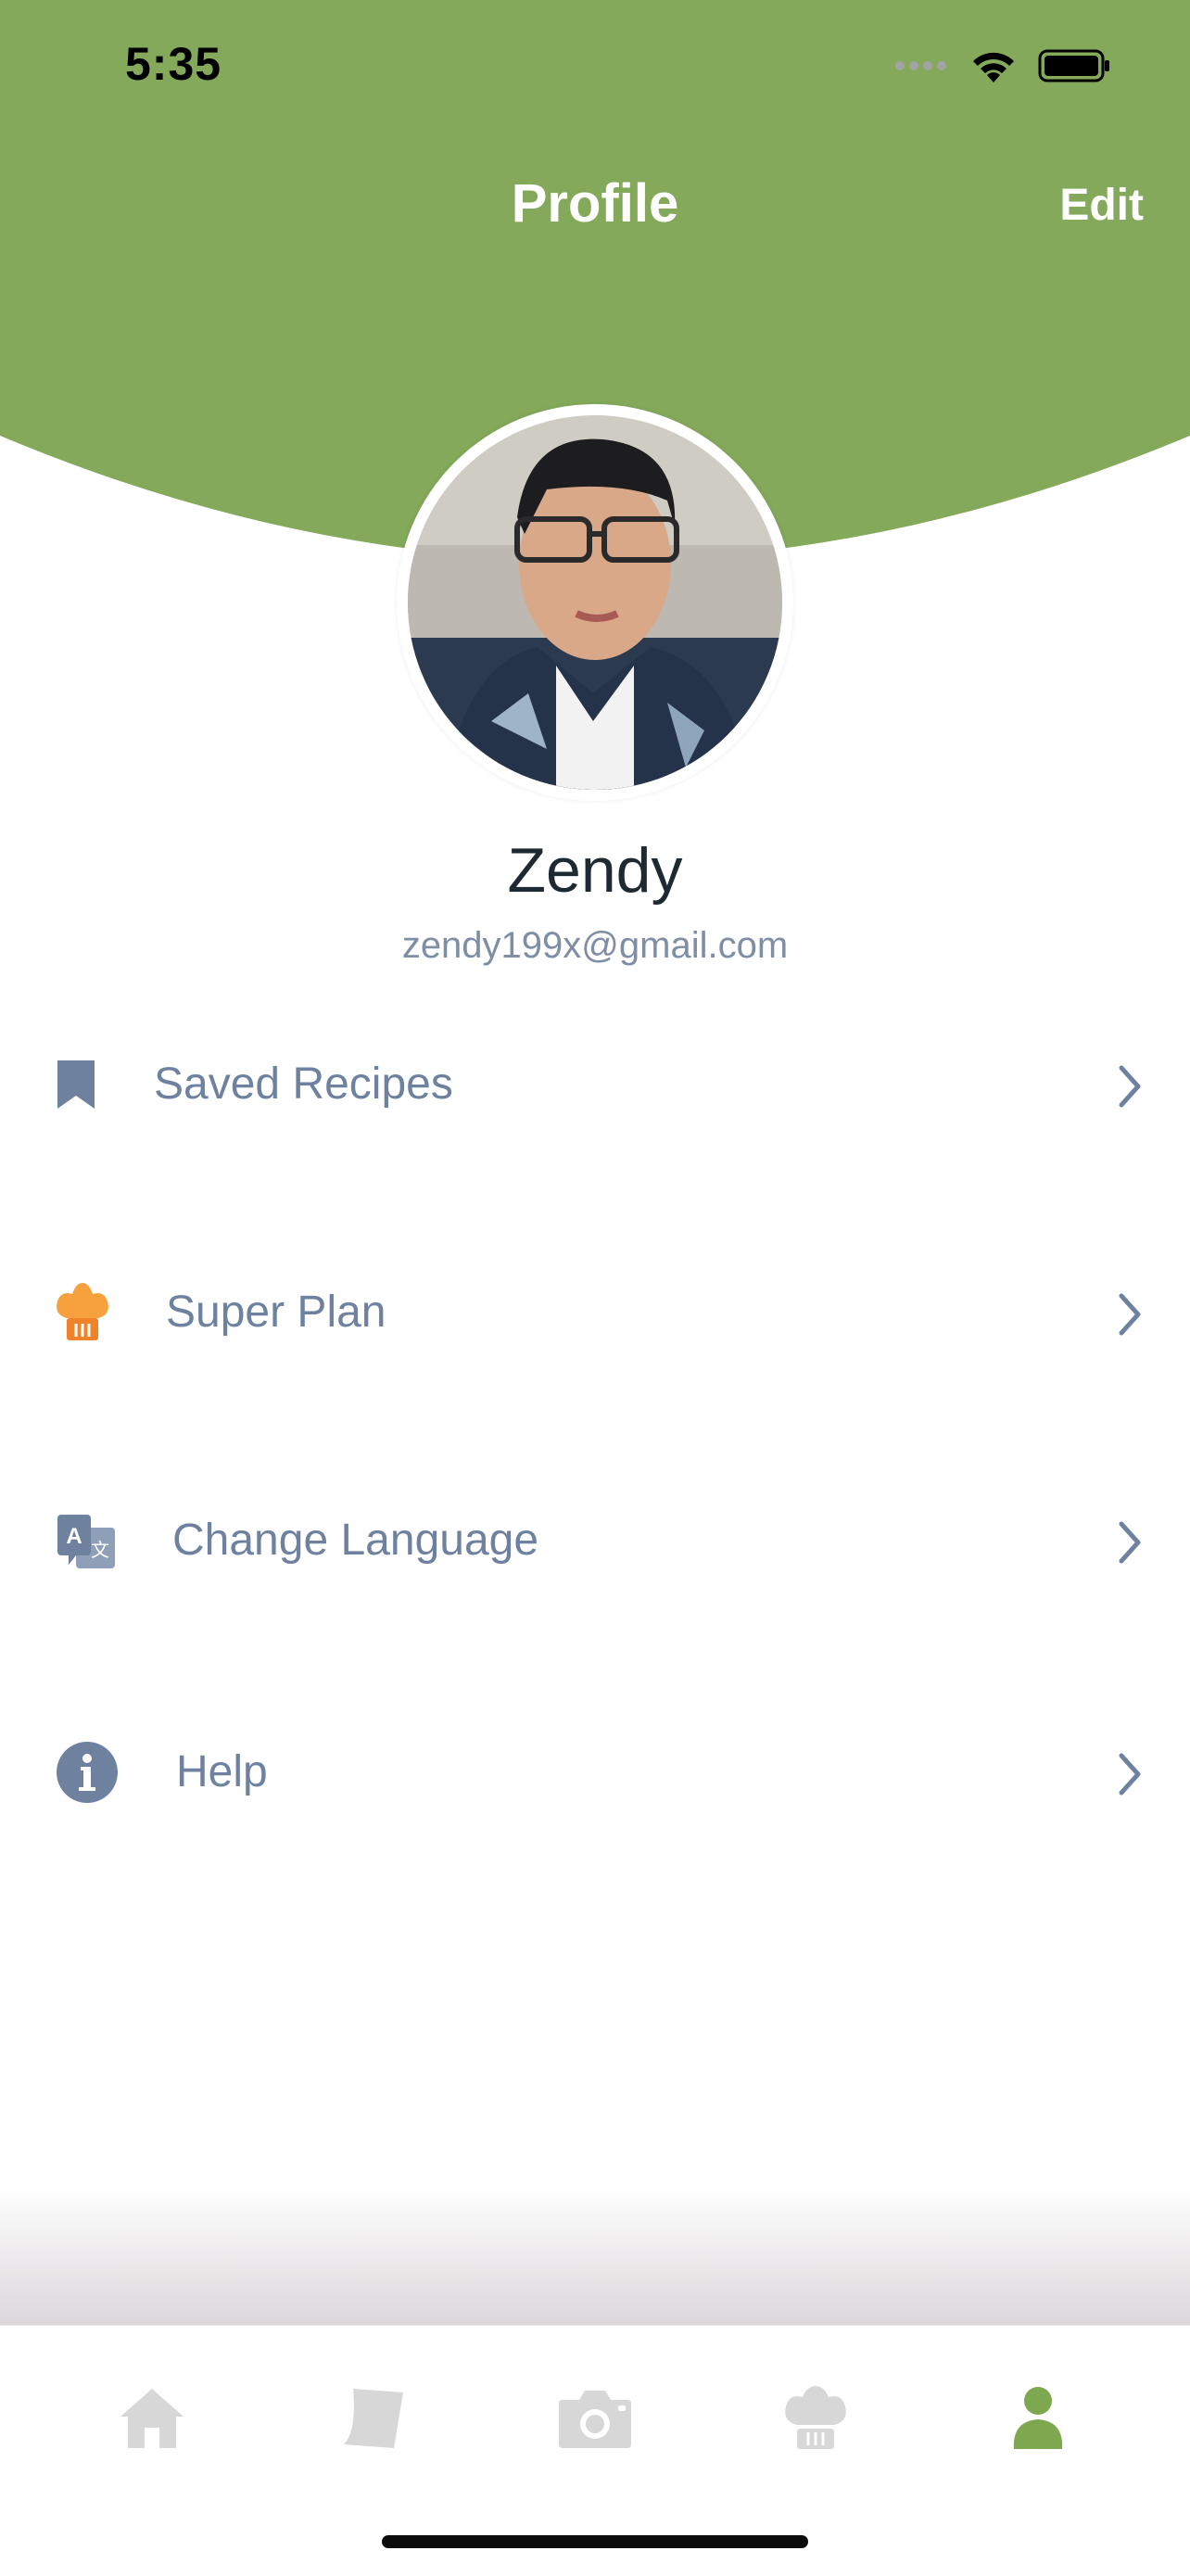 The height and width of the screenshot is (2576, 1190). I want to click on camera-icon, so click(595, 2419).